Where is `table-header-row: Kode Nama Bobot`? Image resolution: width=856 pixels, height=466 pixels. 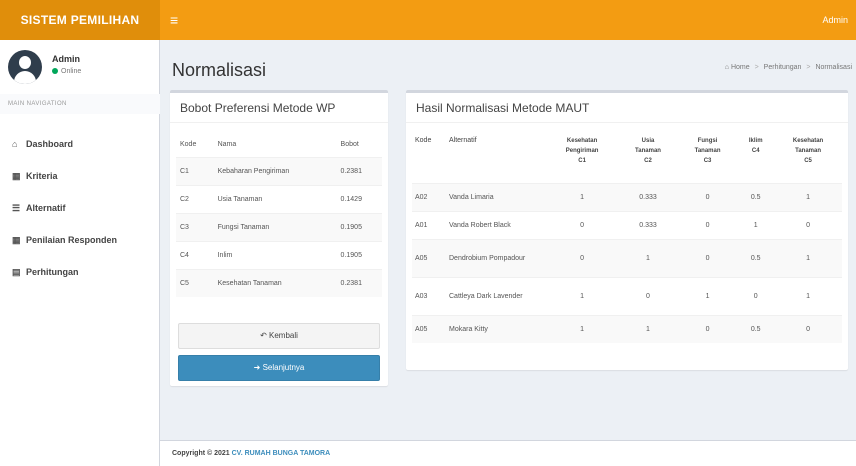 table-header-row: Kode Nama Bobot is located at coordinates (279, 145).